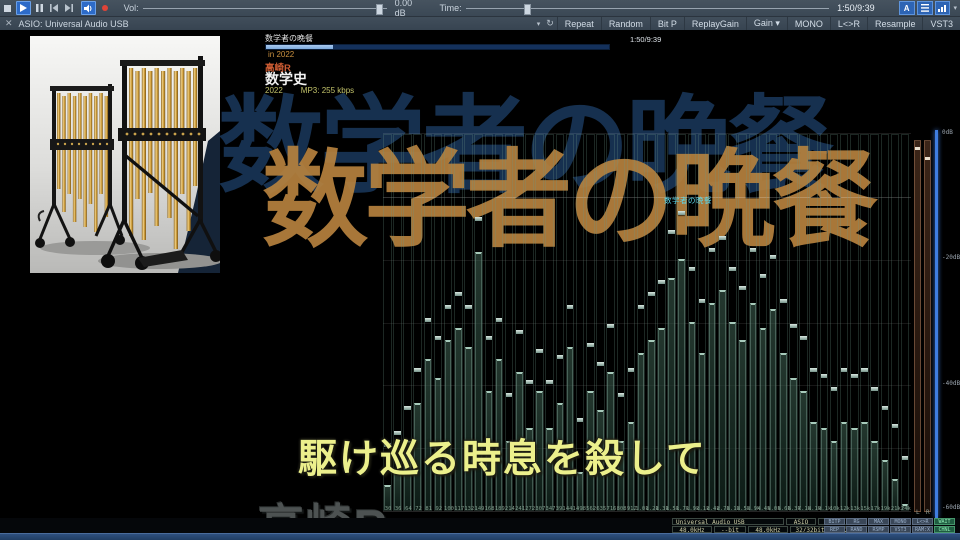 Image resolution: width=960 pixels, height=540 pixels. What do you see at coordinates (499, 509) in the screenshot?
I see `frequency-tick-label: 189` at bounding box center [499, 509].